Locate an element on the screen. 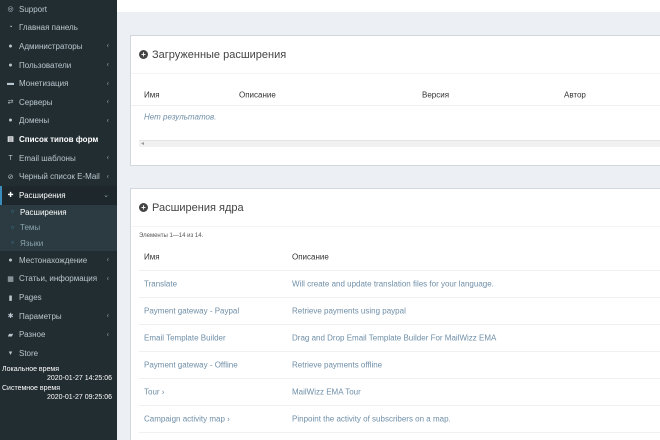  sidebar-item-form-types: ▤ Список типов форм is located at coordinates (58, 139).